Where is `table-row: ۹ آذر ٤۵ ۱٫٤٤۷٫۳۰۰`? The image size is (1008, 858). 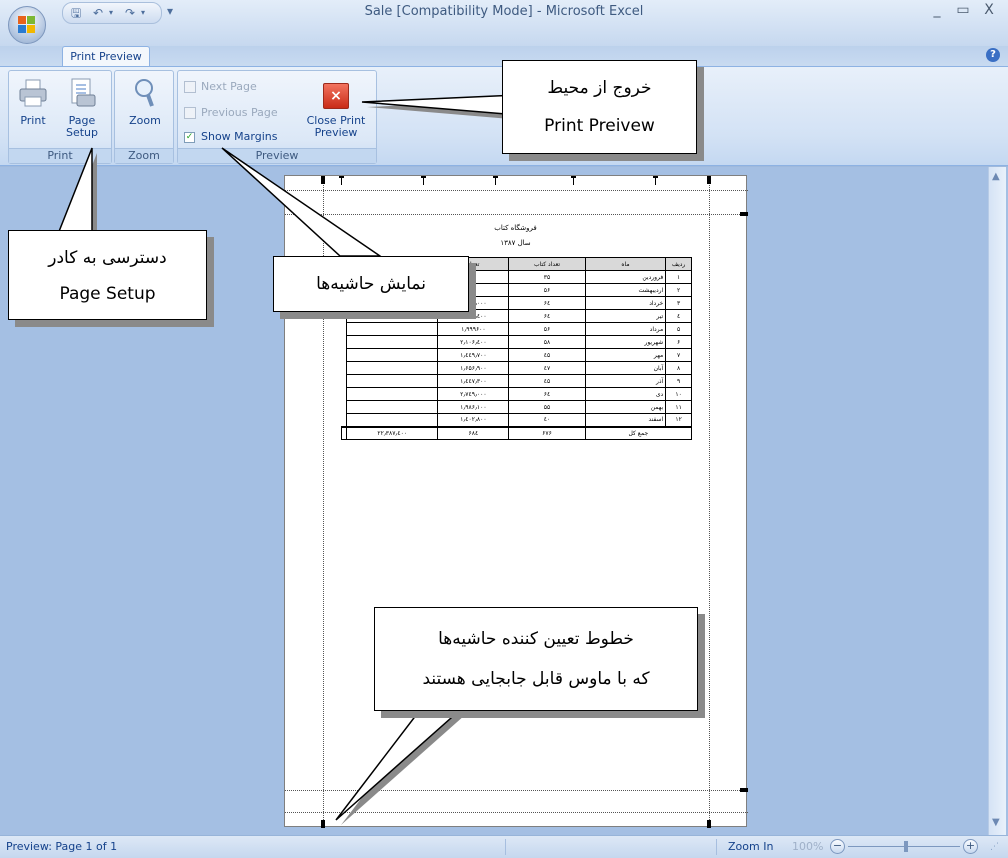
table-row: ۹ آذر ٤۵ ۱٫٤٤۷٫۳۰۰ is located at coordinates (517, 381).